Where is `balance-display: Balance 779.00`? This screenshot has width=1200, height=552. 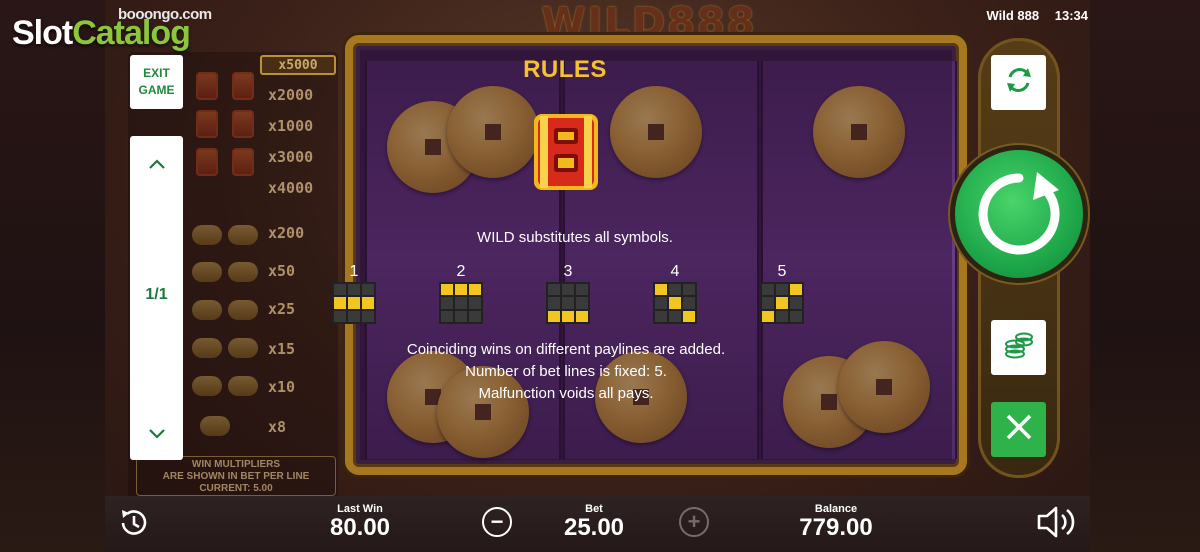 balance-display: Balance 779.00 is located at coordinates (836, 522).